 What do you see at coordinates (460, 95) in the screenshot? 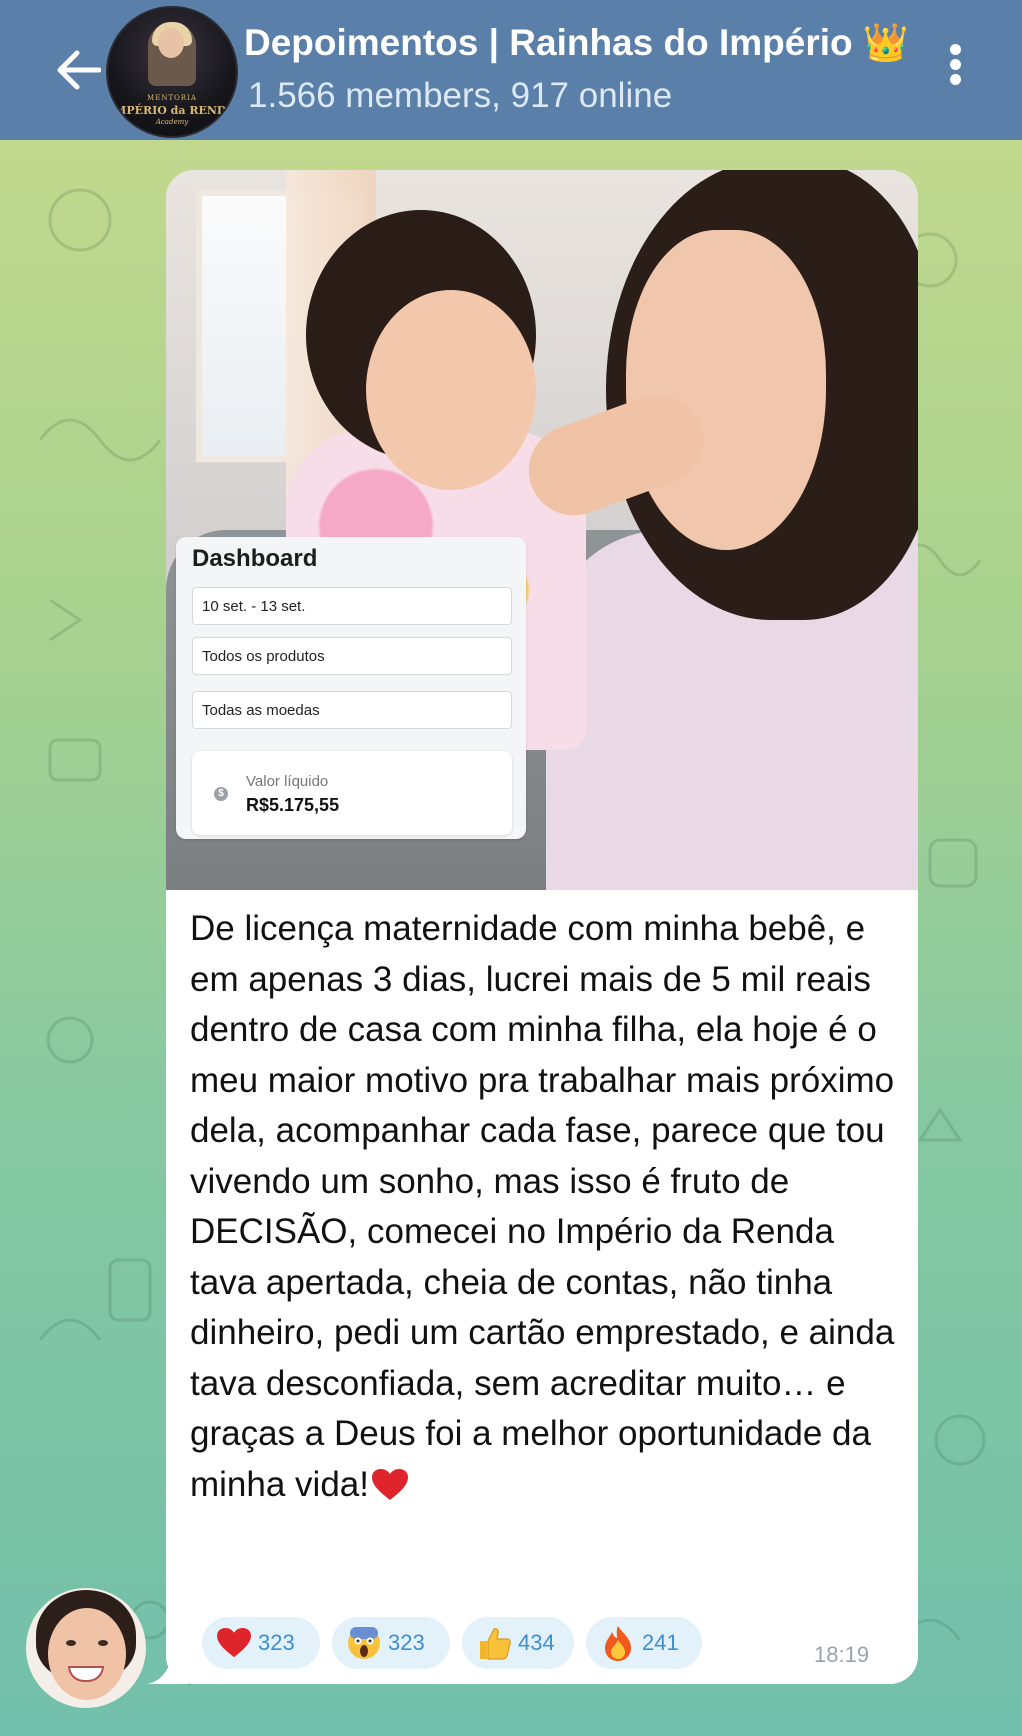
I see `group-member-status: 1.566 members, 917 online` at bounding box center [460, 95].